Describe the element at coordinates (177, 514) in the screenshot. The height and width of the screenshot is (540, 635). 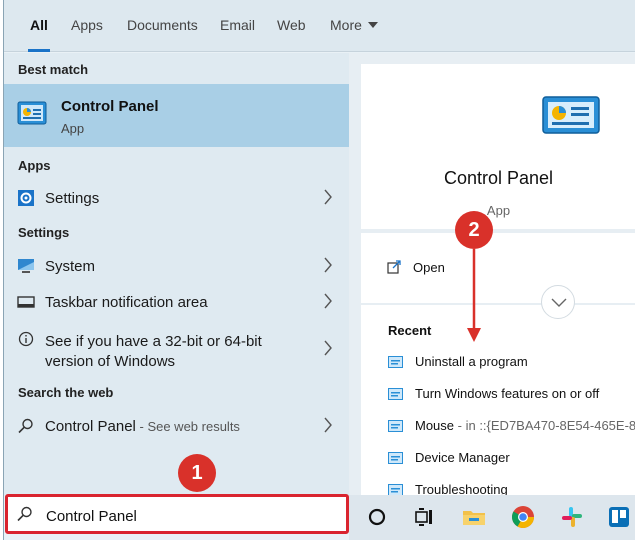
I see `search-input: Control Panel` at that location.